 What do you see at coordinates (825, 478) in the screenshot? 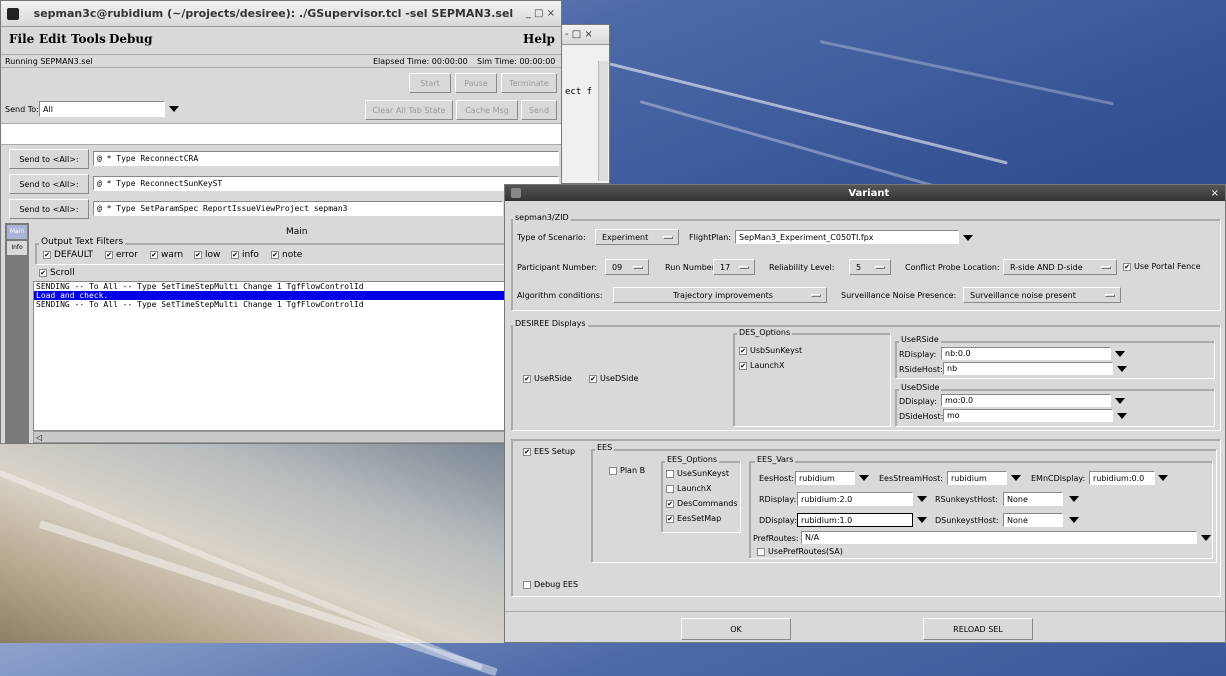
I see `eeshost-field: rubidium` at bounding box center [825, 478].